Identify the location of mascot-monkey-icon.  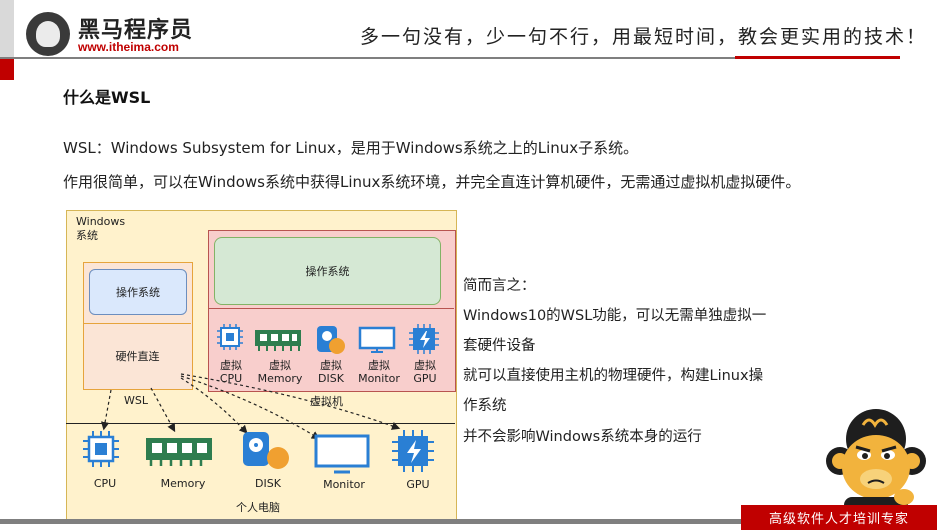
(876, 463).